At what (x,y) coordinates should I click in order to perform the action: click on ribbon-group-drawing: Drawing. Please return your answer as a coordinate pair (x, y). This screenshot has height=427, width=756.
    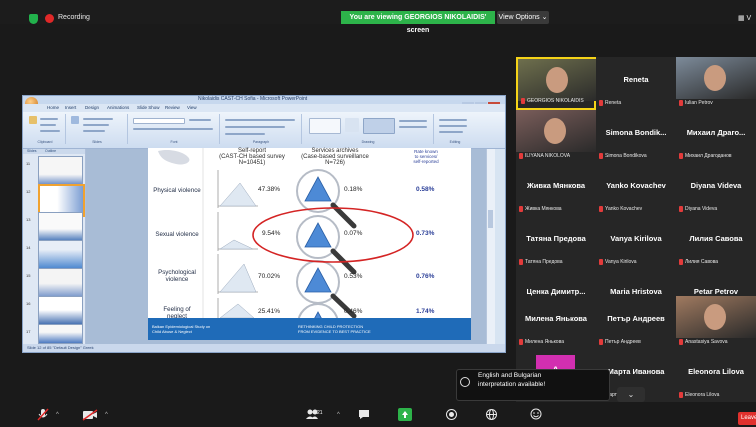
    Looking at the image, I should click on (368, 129).